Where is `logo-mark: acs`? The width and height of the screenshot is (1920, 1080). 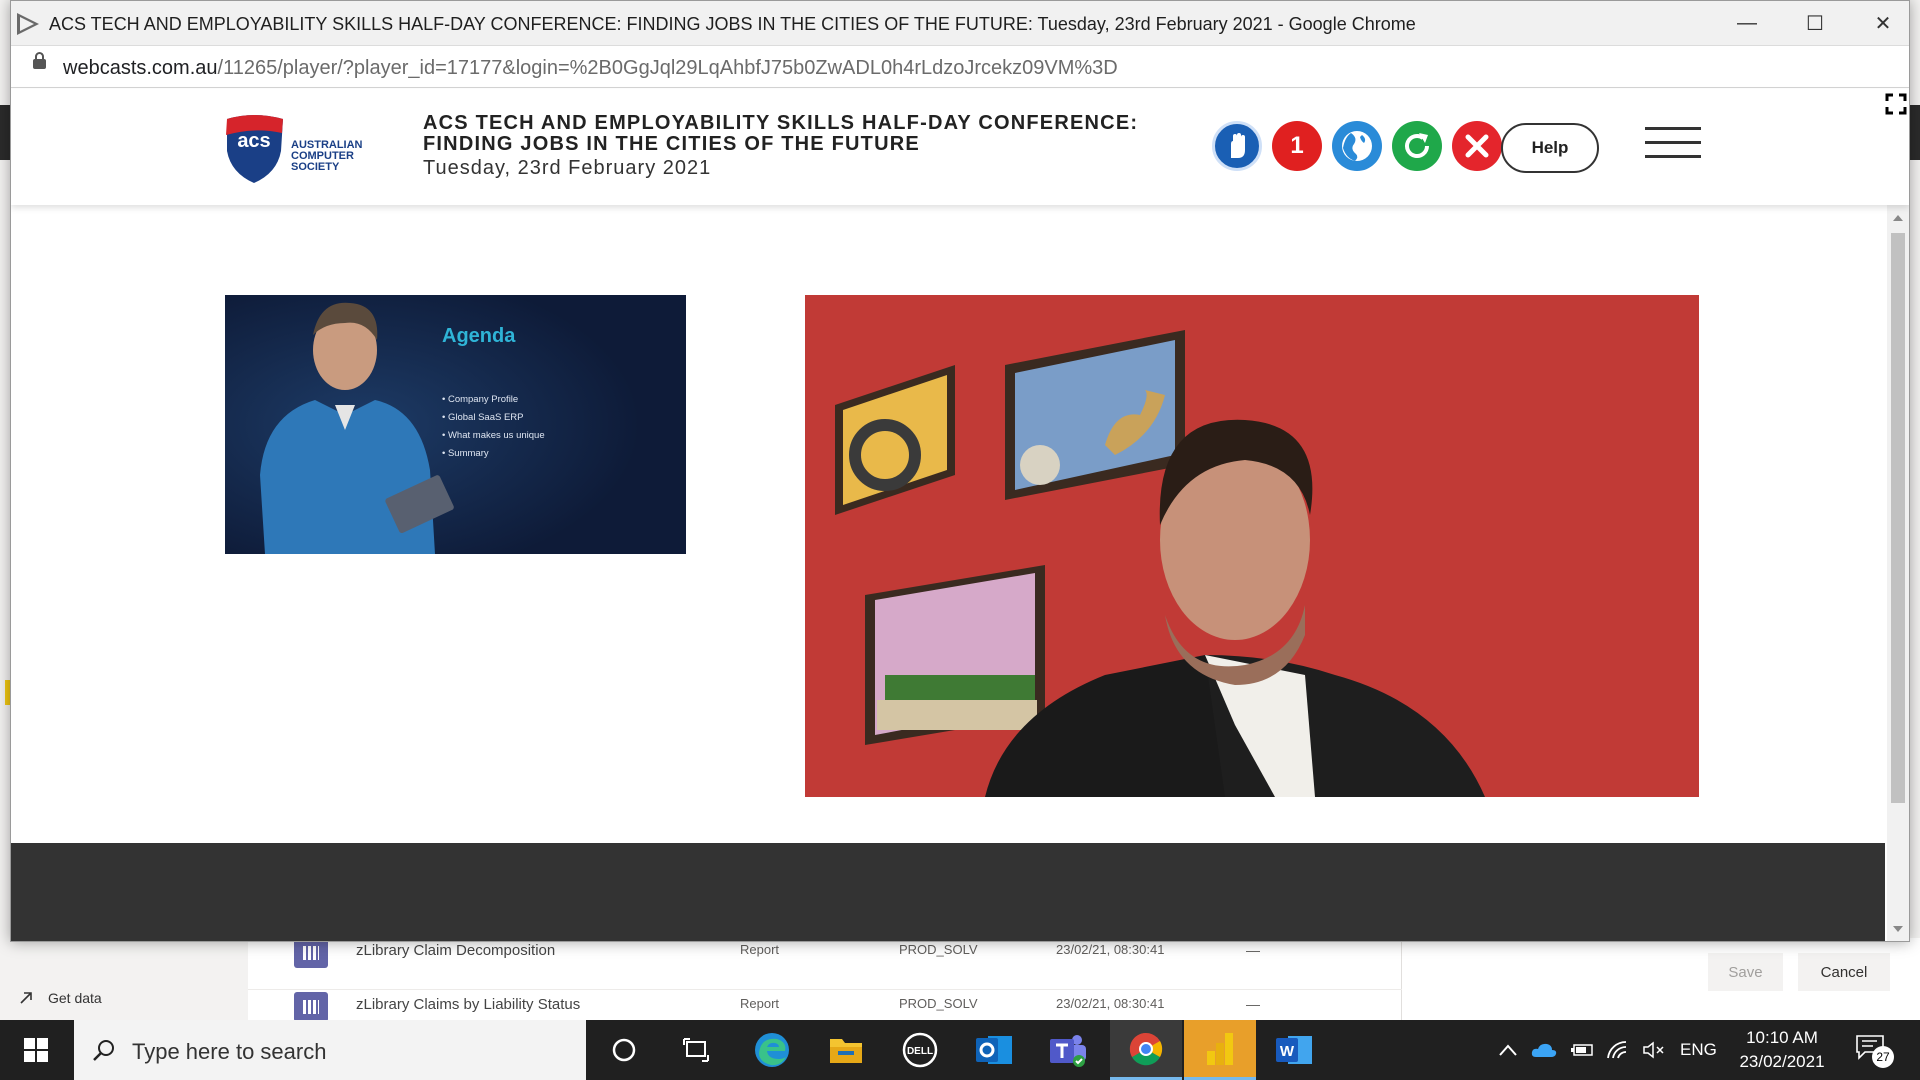 logo-mark: acs is located at coordinates (253, 141).